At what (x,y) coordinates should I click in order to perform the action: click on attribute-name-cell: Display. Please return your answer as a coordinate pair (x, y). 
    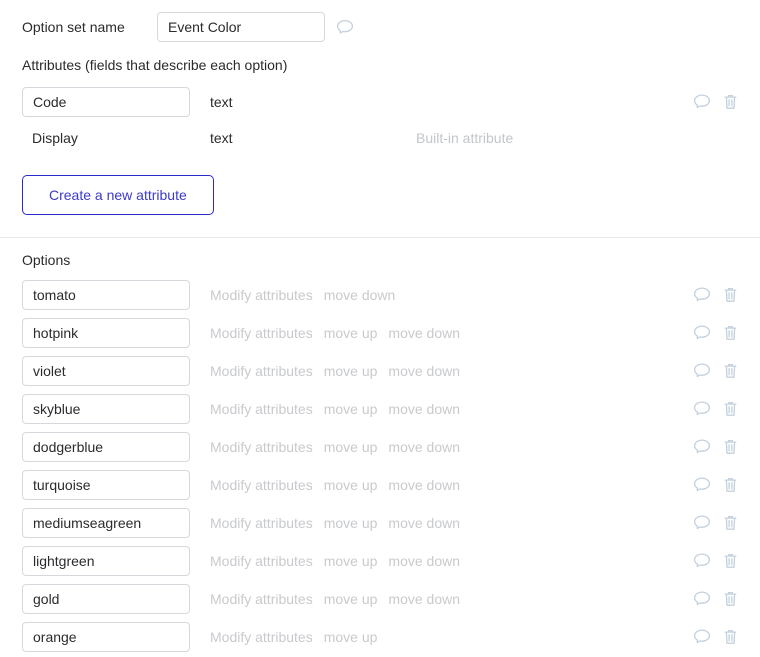
    Looking at the image, I should click on (116, 138).